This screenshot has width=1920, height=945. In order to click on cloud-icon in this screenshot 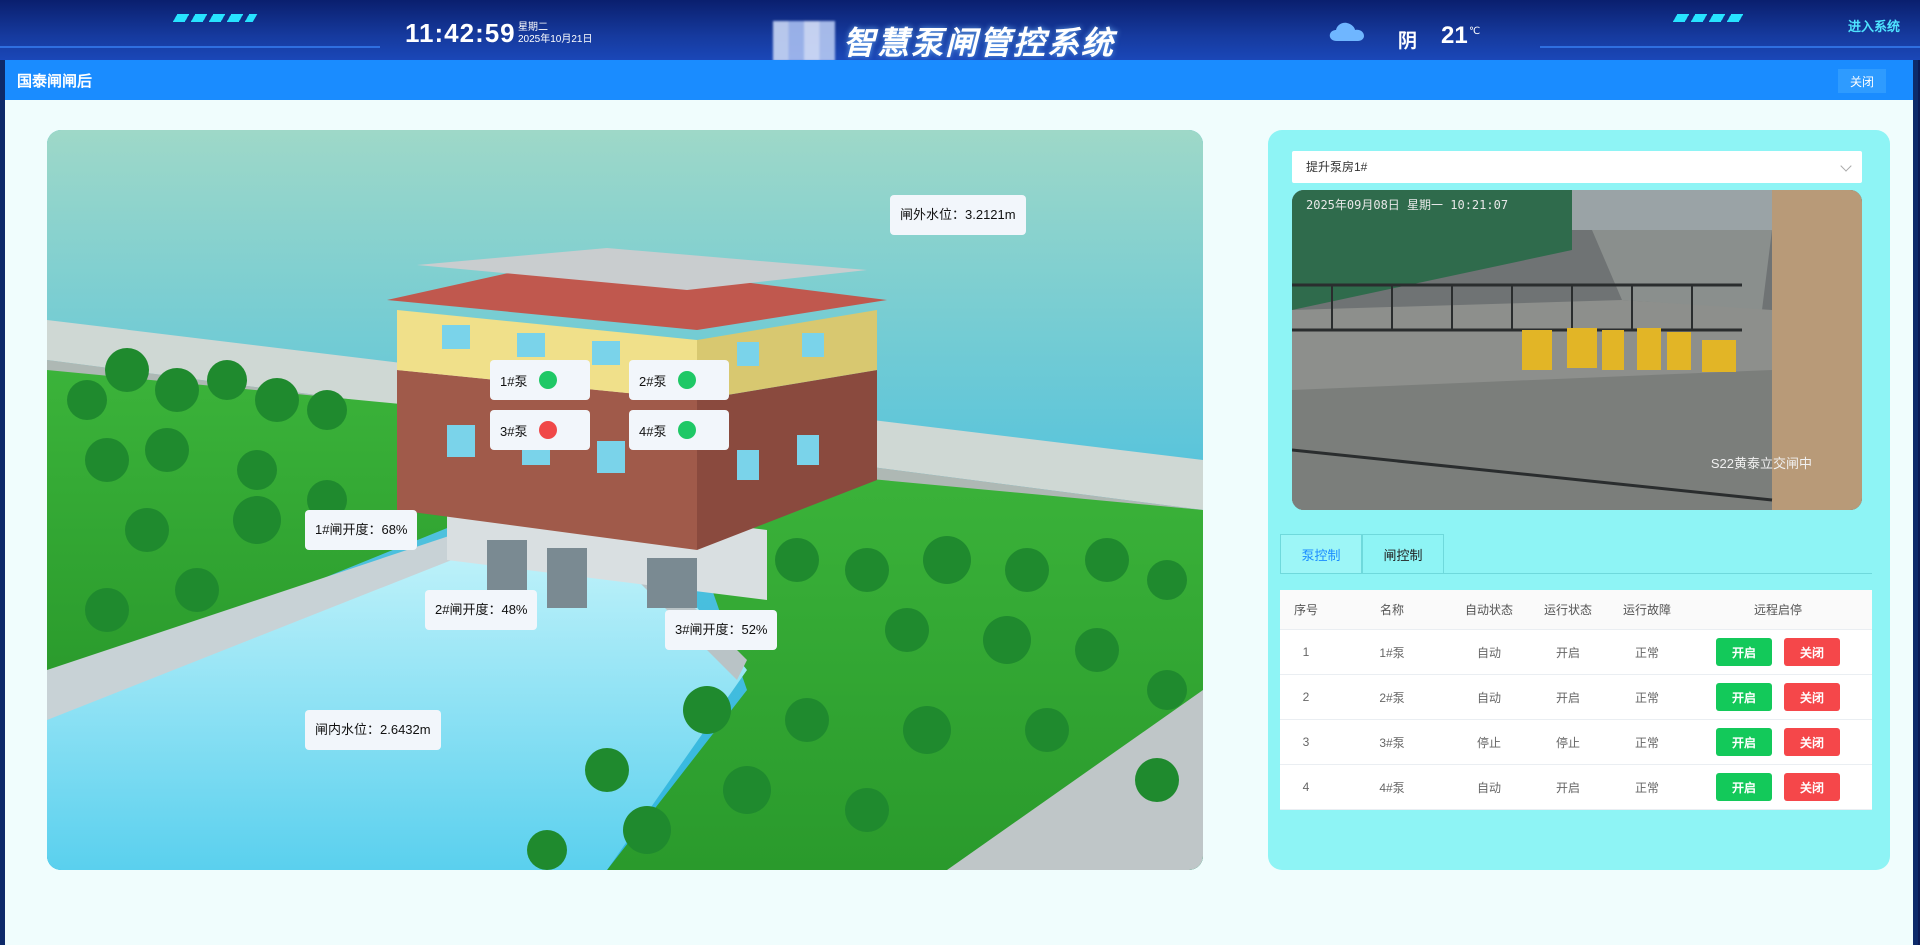, I will do `click(1346, 31)`.